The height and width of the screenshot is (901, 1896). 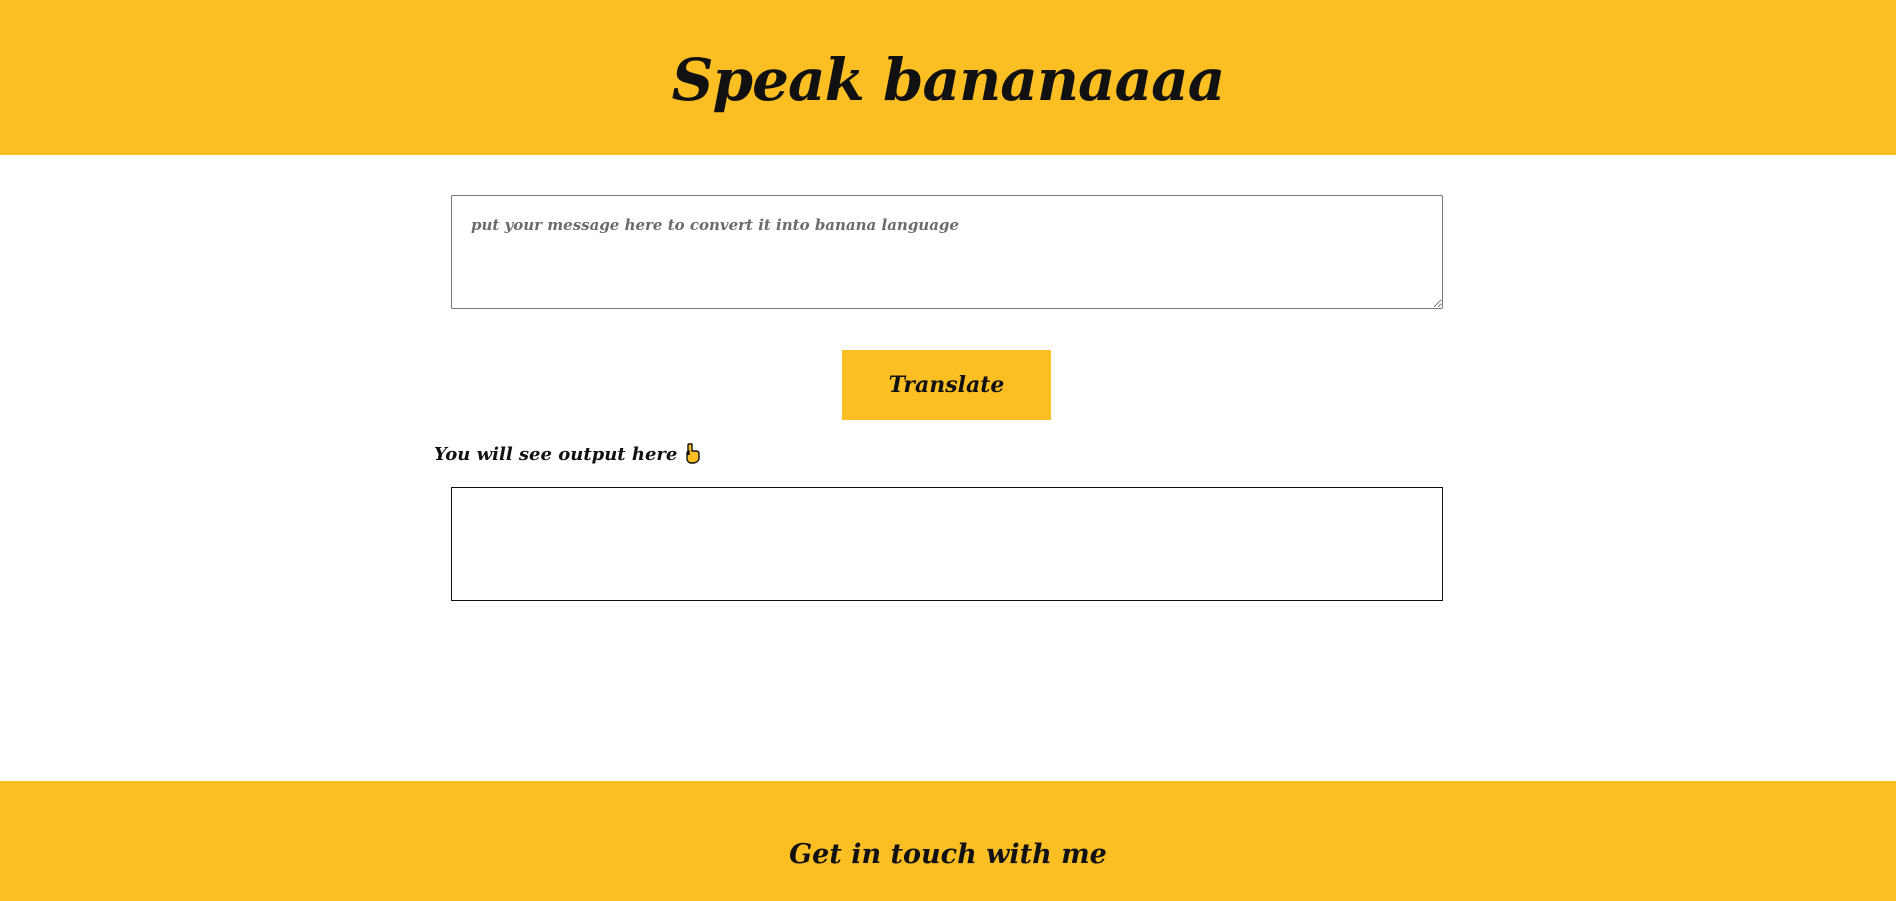 What do you see at coordinates (947, 252) in the screenshot?
I see `message-input` at bounding box center [947, 252].